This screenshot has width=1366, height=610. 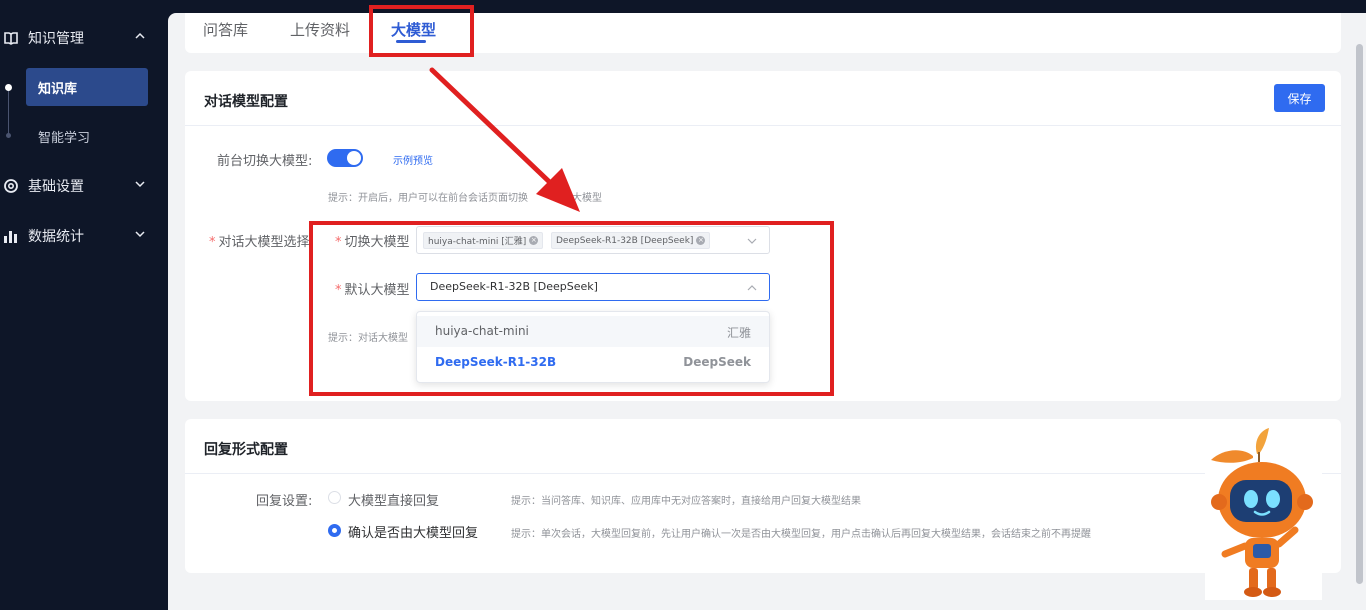 What do you see at coordinates (58, 89) in the screenshot?
I see `sidebar-item-label: 知识库` at bounding box center [58, 89].